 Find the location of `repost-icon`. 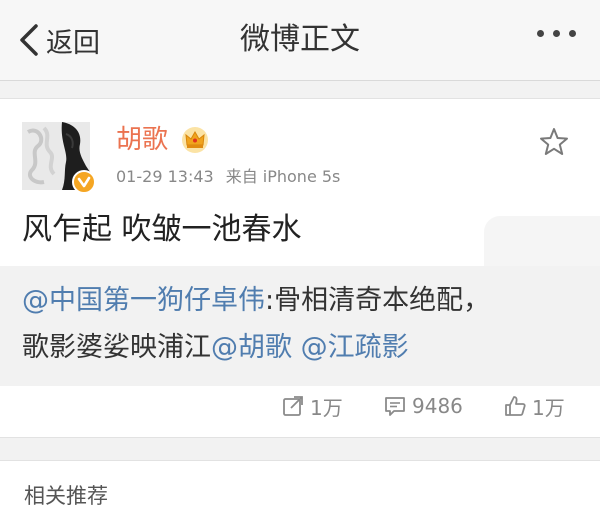

repost-icon is located at coordinates (293, 406).